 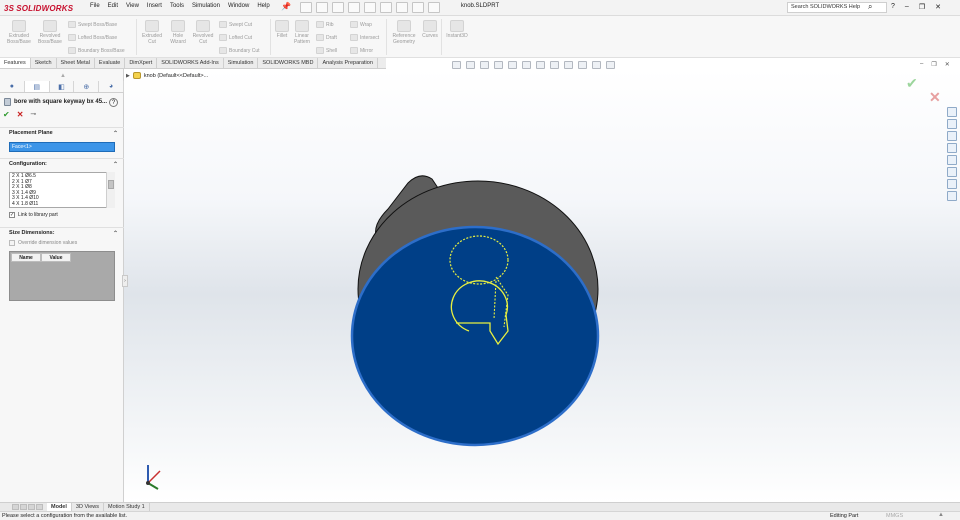 What do you see at coordinates (457, 29) in the screenshot?
I see `instant3d-button: Instant3D` at bounding box center [457, 29].